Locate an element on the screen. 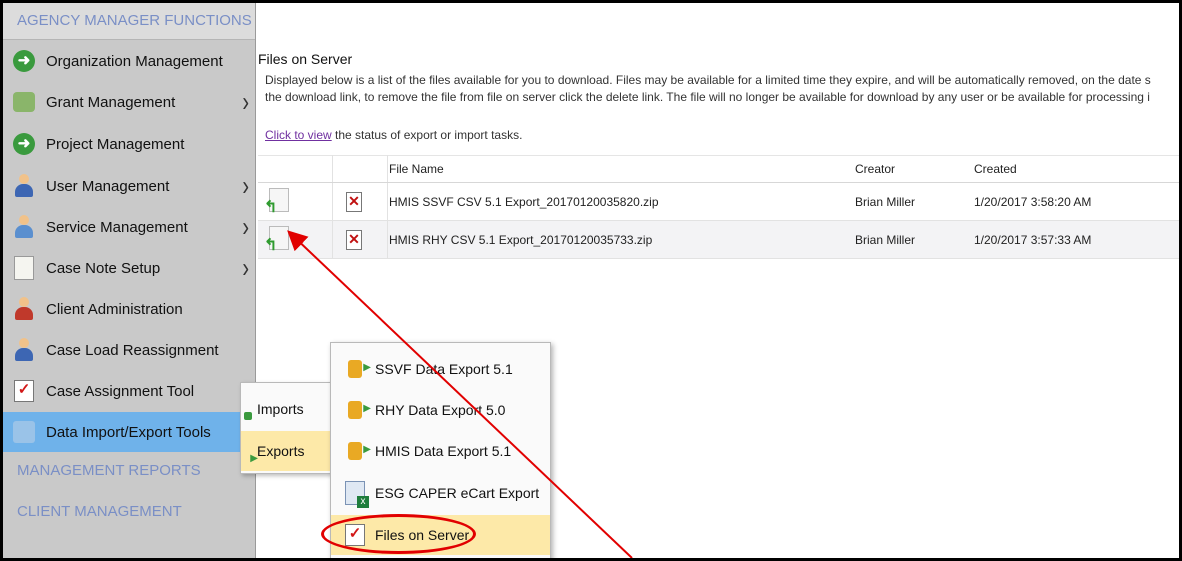 This screenshot has width=1182, height=561. sidebar-item-service-management: Service Management › is located at coordinates (129, 227).